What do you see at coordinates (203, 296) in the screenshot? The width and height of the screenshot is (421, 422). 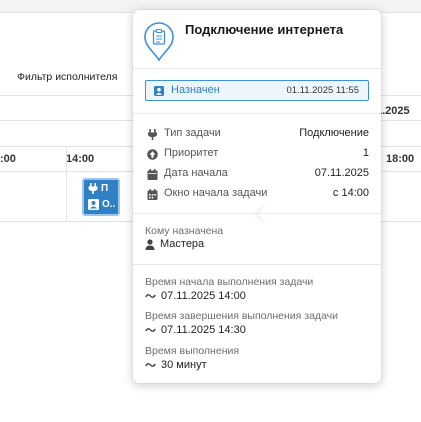 I see `start-time-text: 07.11.2025 14:00` at bounding box center [203, 296].